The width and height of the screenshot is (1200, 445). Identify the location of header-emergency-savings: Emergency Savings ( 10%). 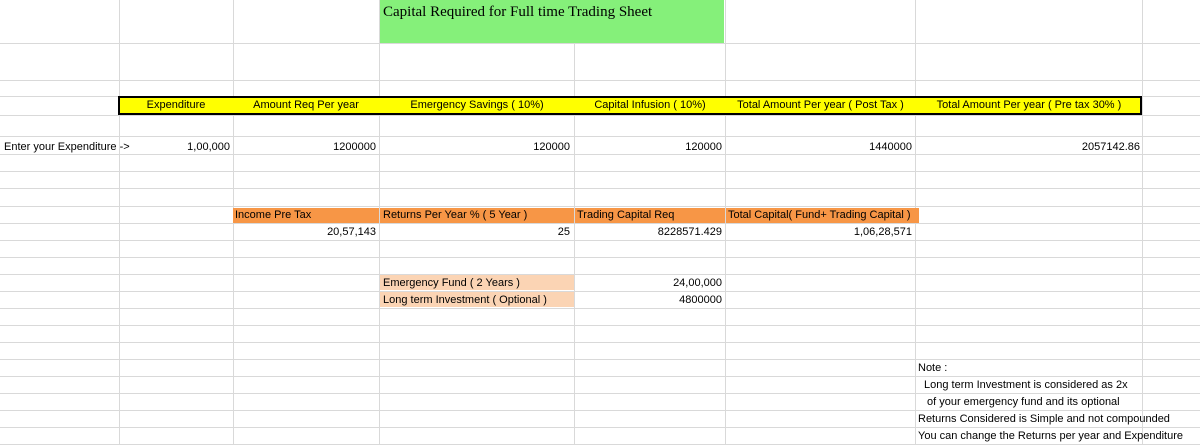
(477, 105).